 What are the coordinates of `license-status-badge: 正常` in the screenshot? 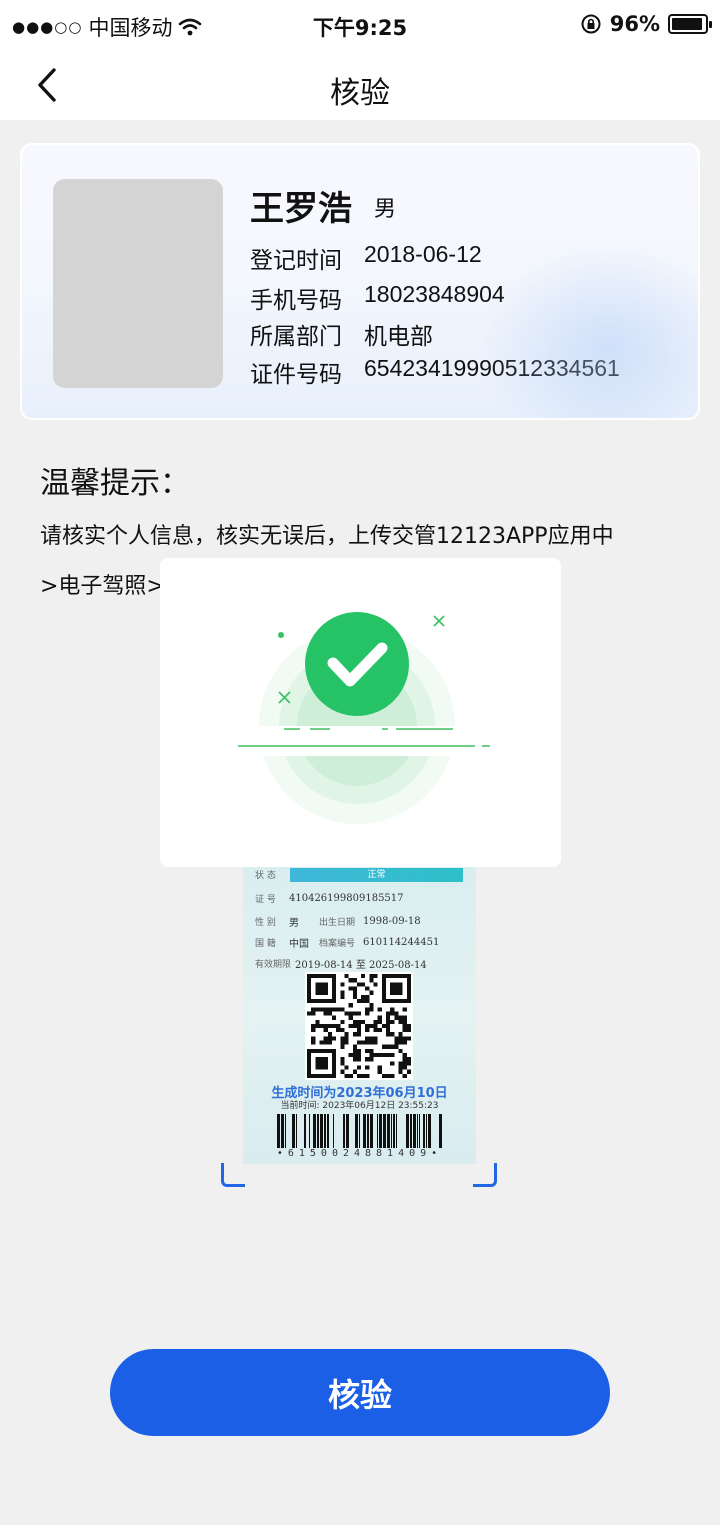 It's located at (376, 875).